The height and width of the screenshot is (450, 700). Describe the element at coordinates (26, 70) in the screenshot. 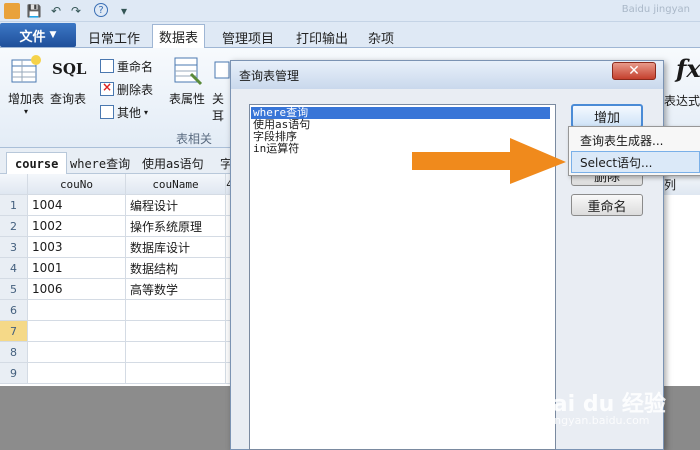

I see `add-table-icon` at that location.